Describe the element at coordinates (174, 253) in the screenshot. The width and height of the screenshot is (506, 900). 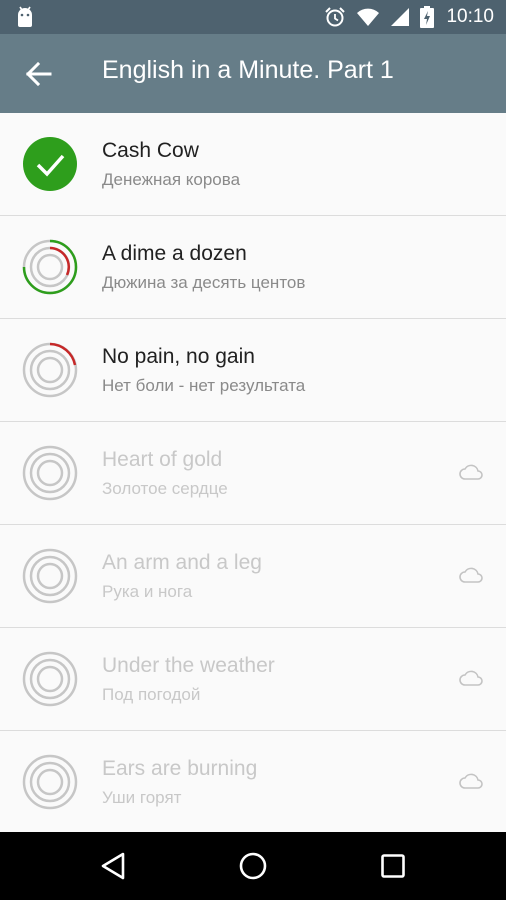
I see `list-item-title: A dime a dozen` at that location.